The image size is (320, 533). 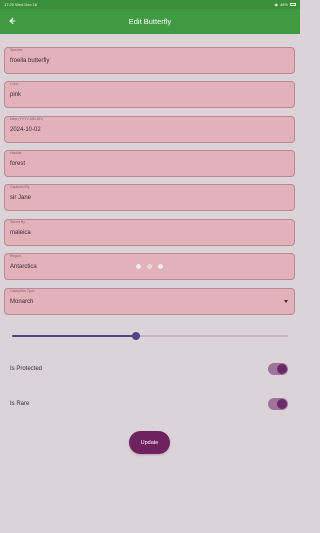 I want to click on slider-thumb, so click(x=136, y=336).